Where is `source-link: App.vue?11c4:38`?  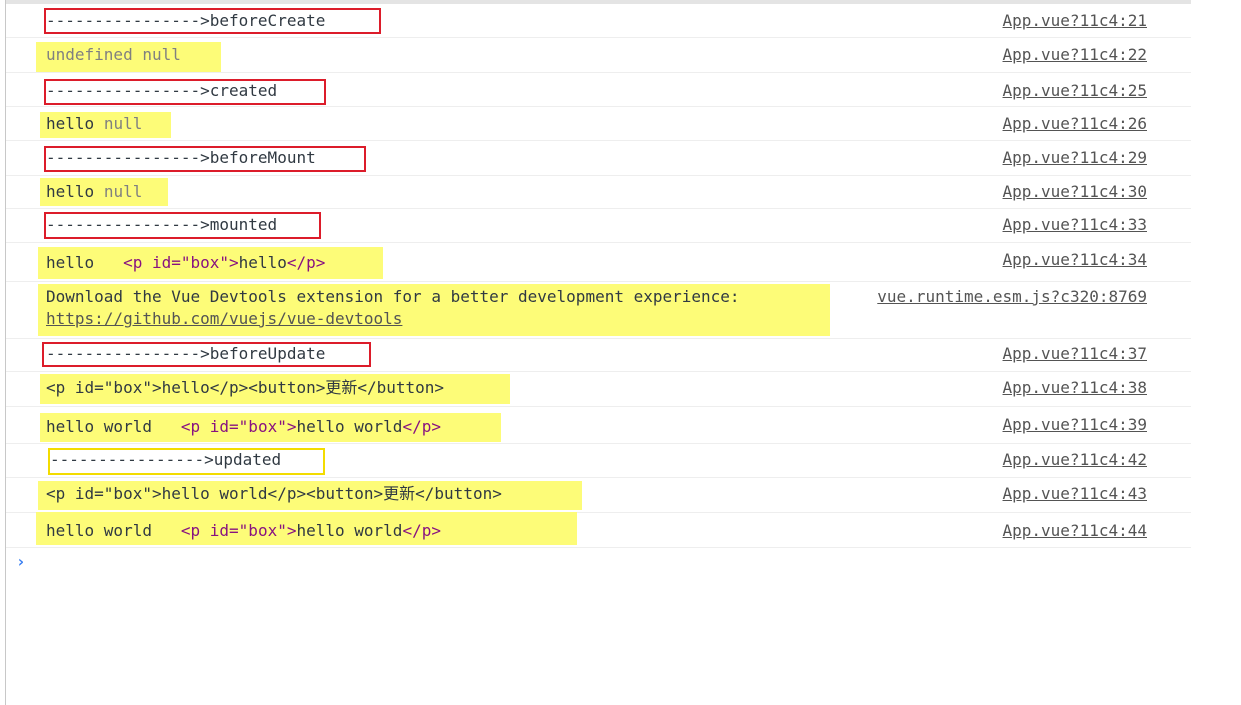 source-link: App.vue?11c4:38 is located at coordinates (1075, 388).